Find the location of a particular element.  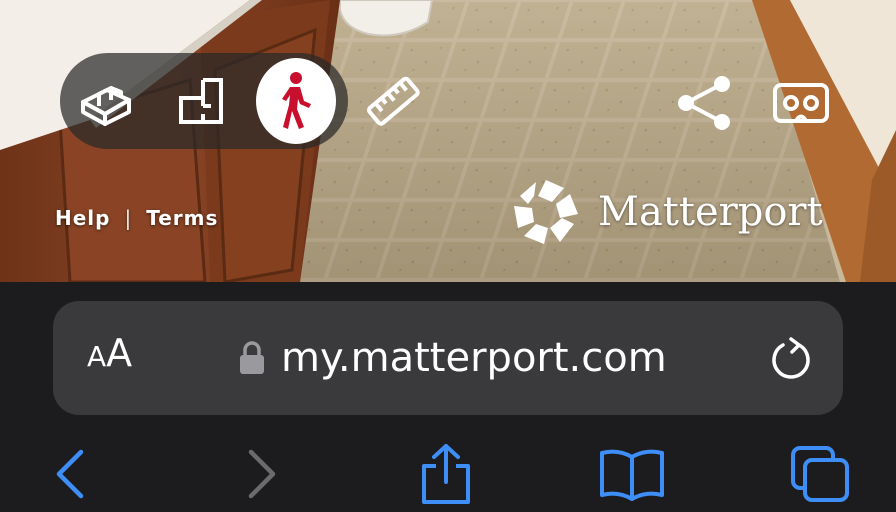

view-mode-switcher is located at coordinates (204, 101).